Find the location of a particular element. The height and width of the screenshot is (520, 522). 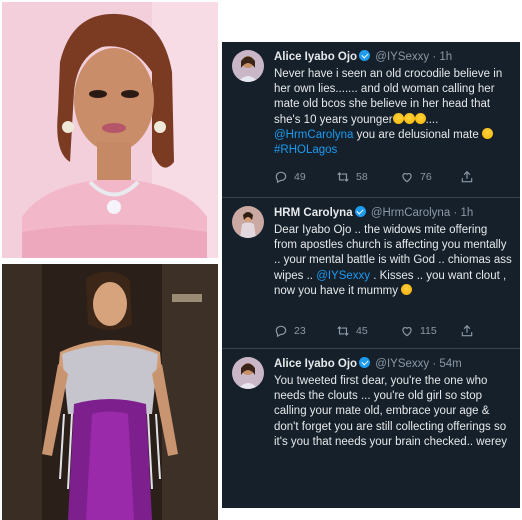

tweet-actions: 23 45 115 is located at coordinates (393, 332).